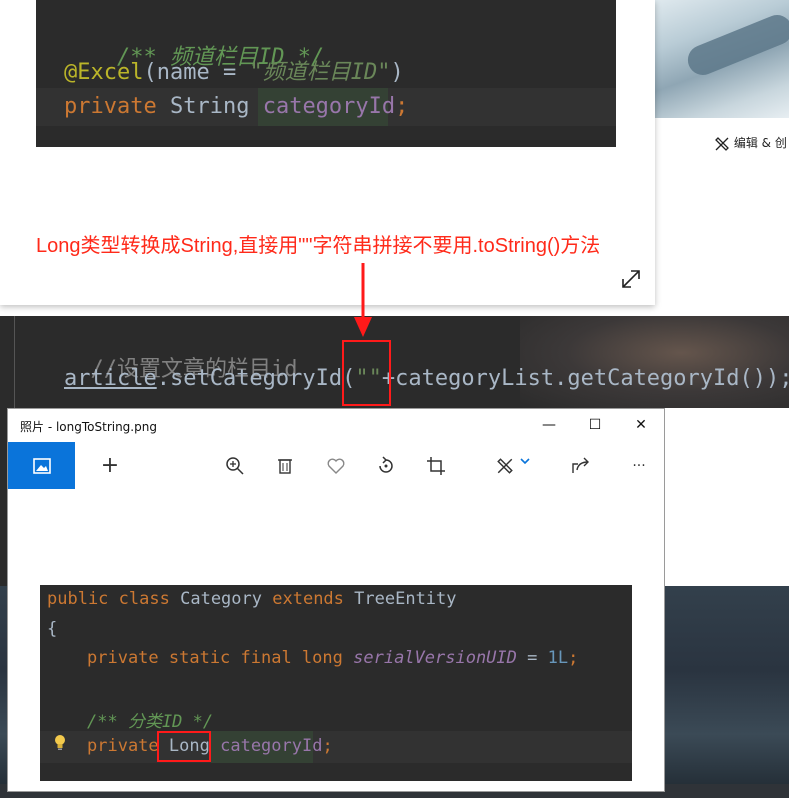 The image size is (789, 798). What do you see at coordinates (435, 658) in the screenshot?
I see `code-field: serialVersionUID` at bounding box center [435, 658].